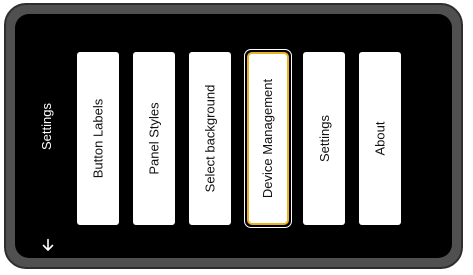  I want to click on menu-item-label: Button Labels, so click(98, 138).